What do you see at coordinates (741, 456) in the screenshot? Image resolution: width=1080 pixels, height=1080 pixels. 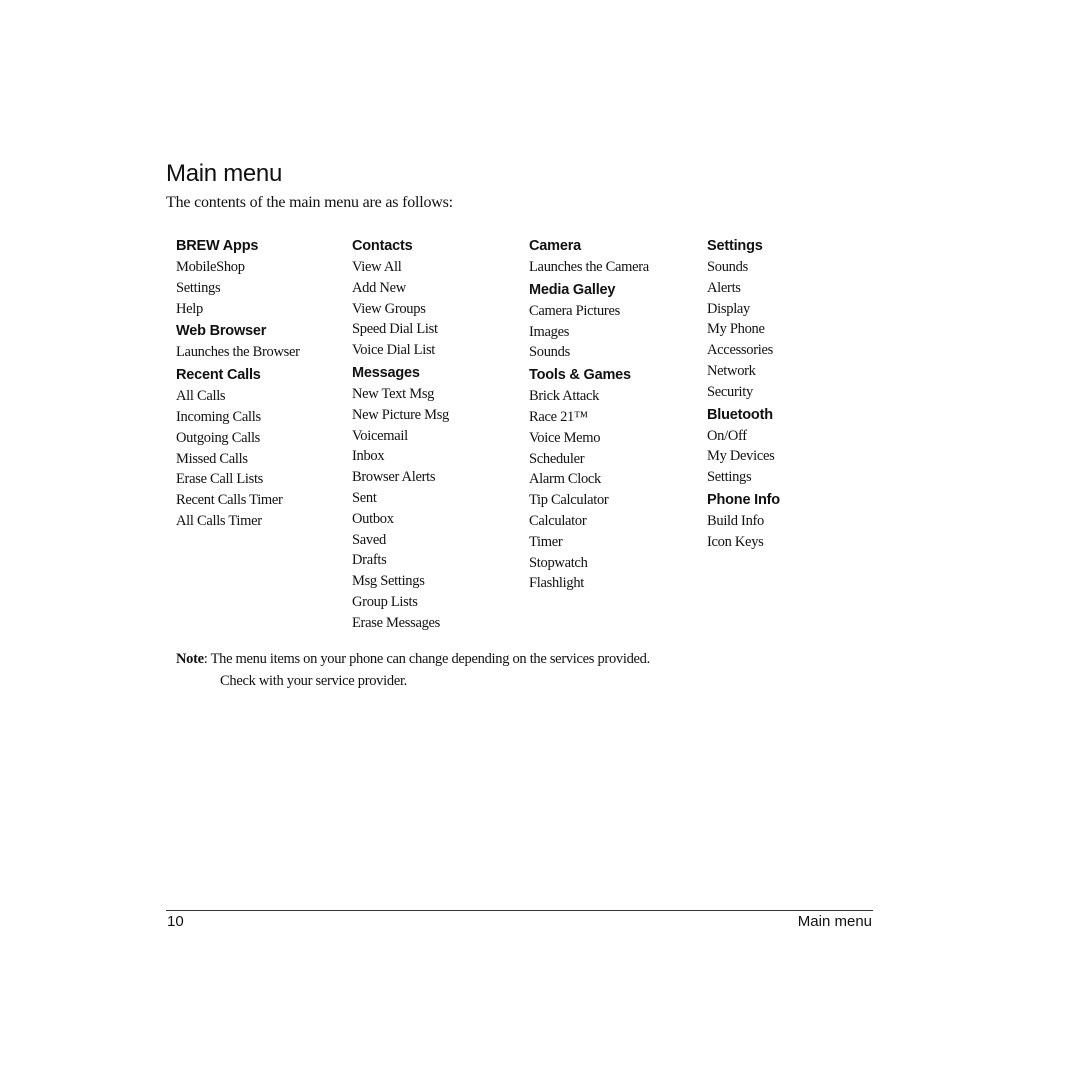 I see `menu-item: My Devices` at bounding box center [741, 456].